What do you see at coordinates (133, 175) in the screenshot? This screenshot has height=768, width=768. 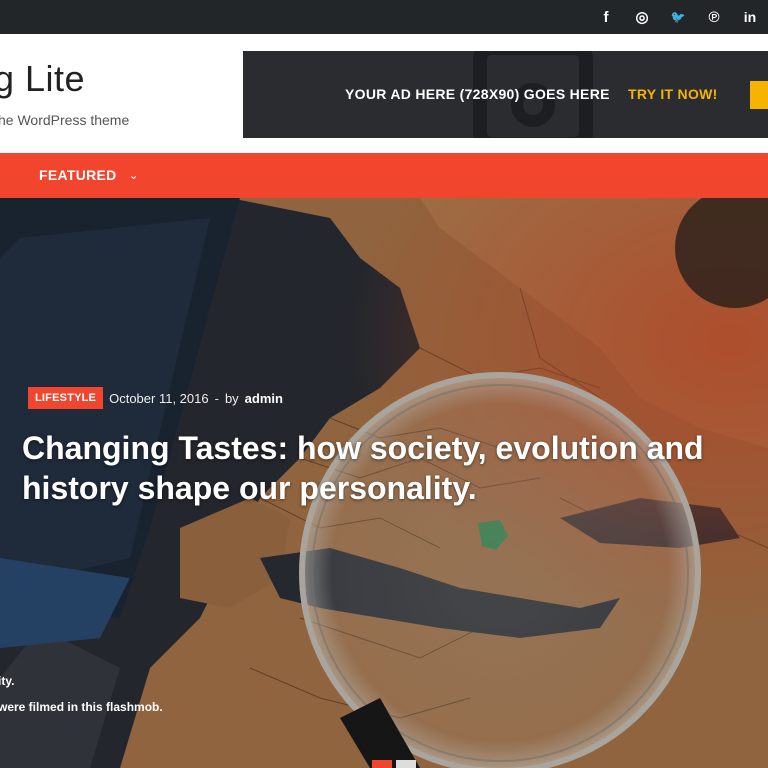 I see `chevron-down-icon: ⌄` at bounding box center [133, 175].